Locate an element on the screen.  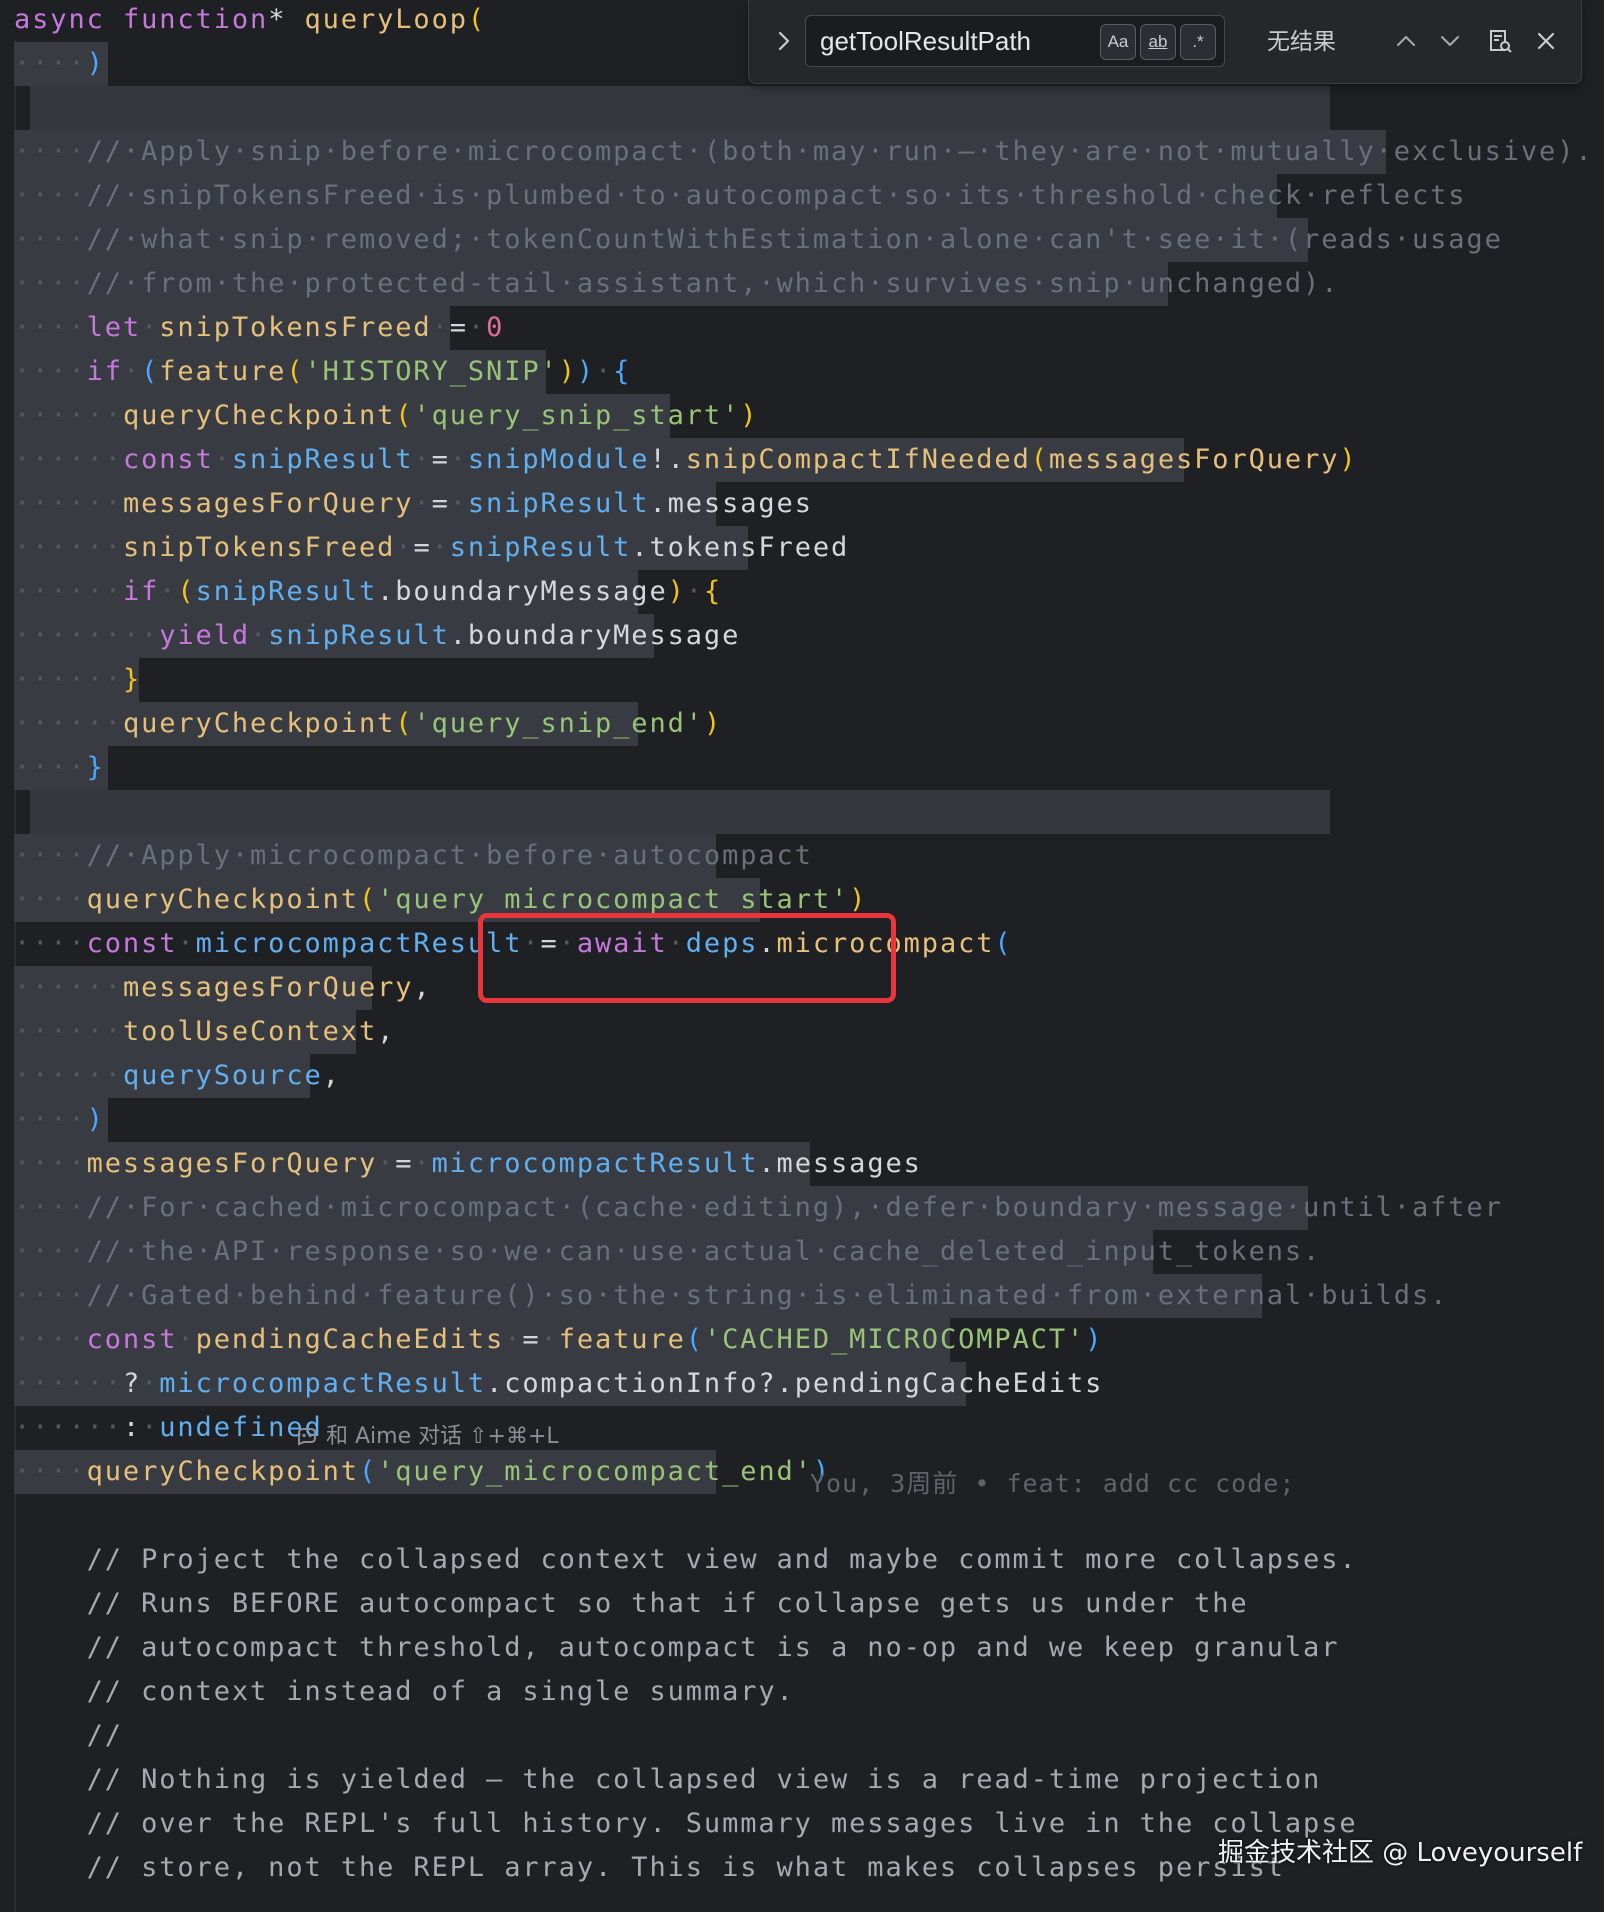
code-line: // is located at coordinates (68, 1736).